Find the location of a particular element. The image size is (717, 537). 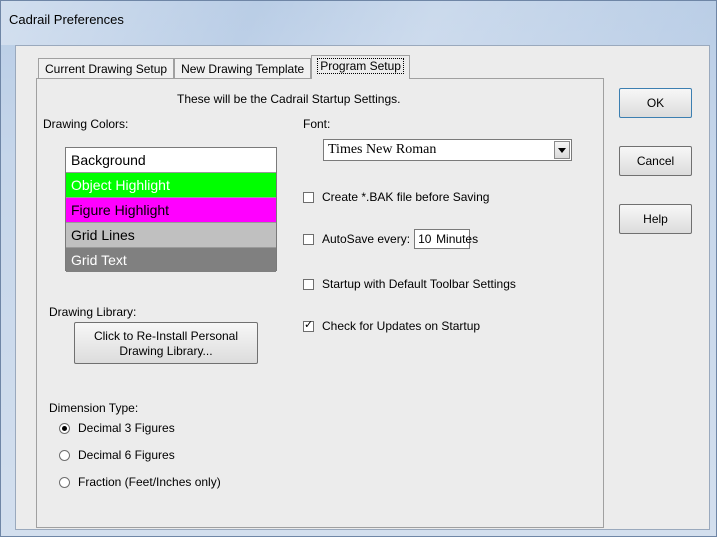

autosave-option: AutoSave every: 10 Minutes is located at coordinates (390, 239).